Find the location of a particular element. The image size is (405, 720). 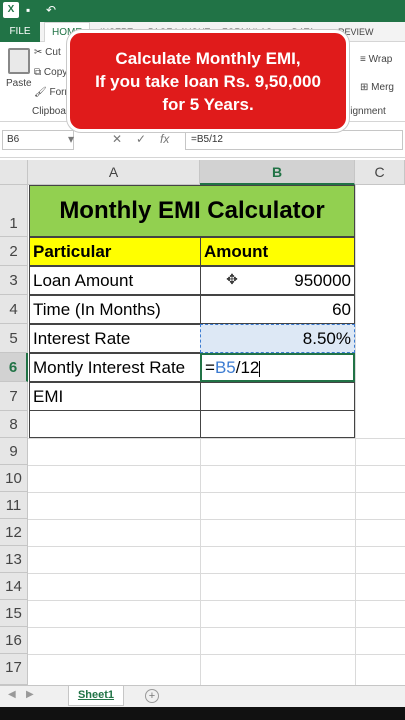

header-cell-amount: Amount is located at coordinates (277, 251).